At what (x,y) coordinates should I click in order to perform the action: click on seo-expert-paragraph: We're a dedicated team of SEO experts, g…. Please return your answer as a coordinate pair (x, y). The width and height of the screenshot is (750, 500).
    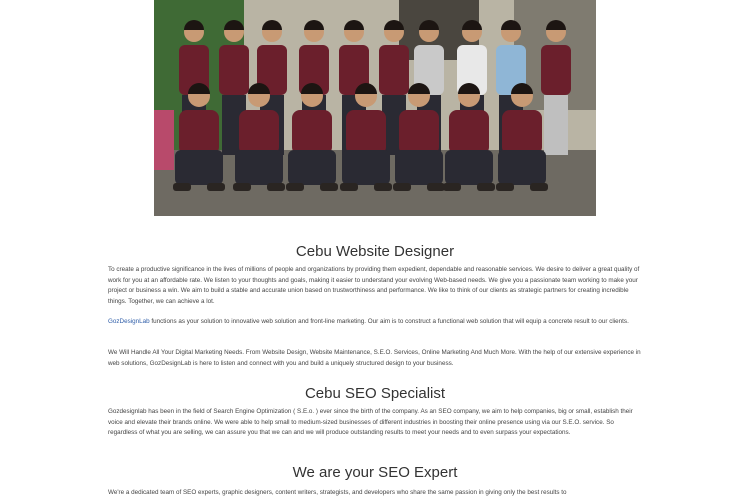
    Looking at the image, I should click on (337, 492).